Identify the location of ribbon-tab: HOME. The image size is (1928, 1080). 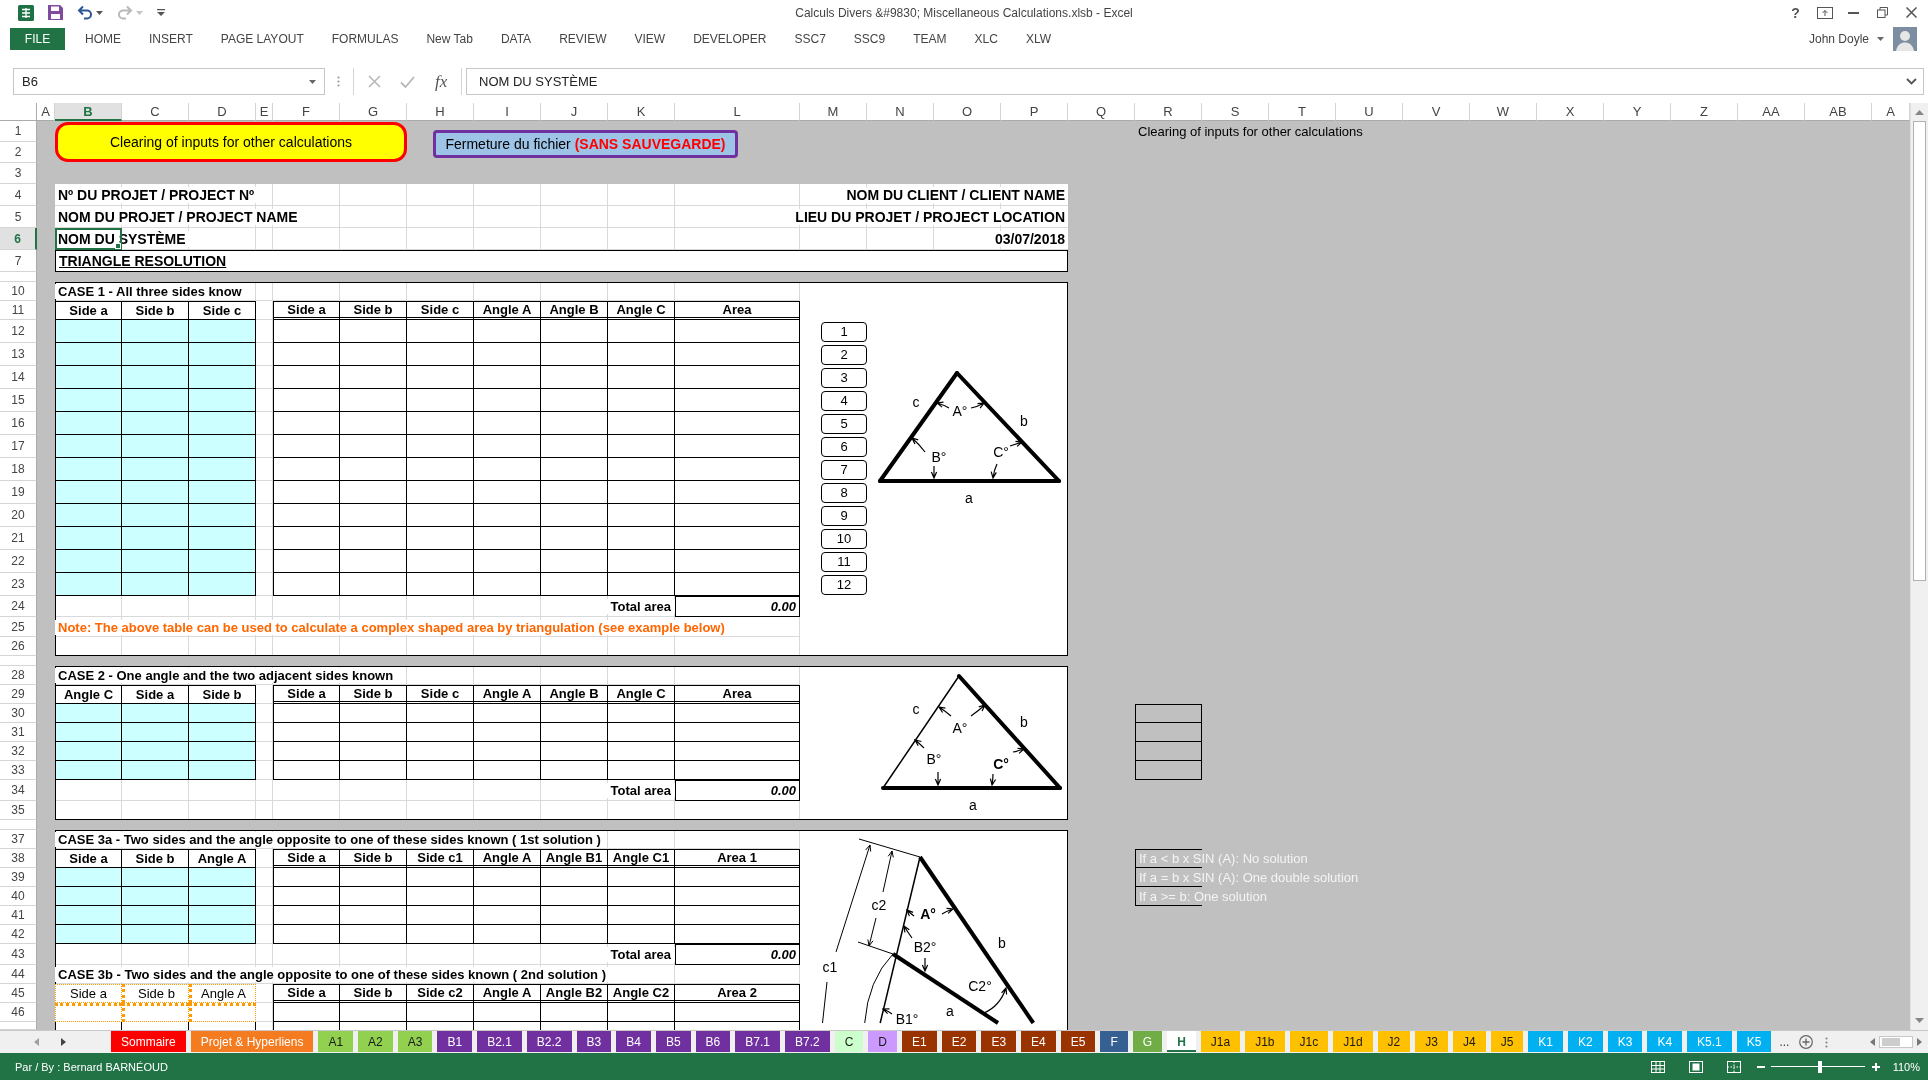
(103, 38).